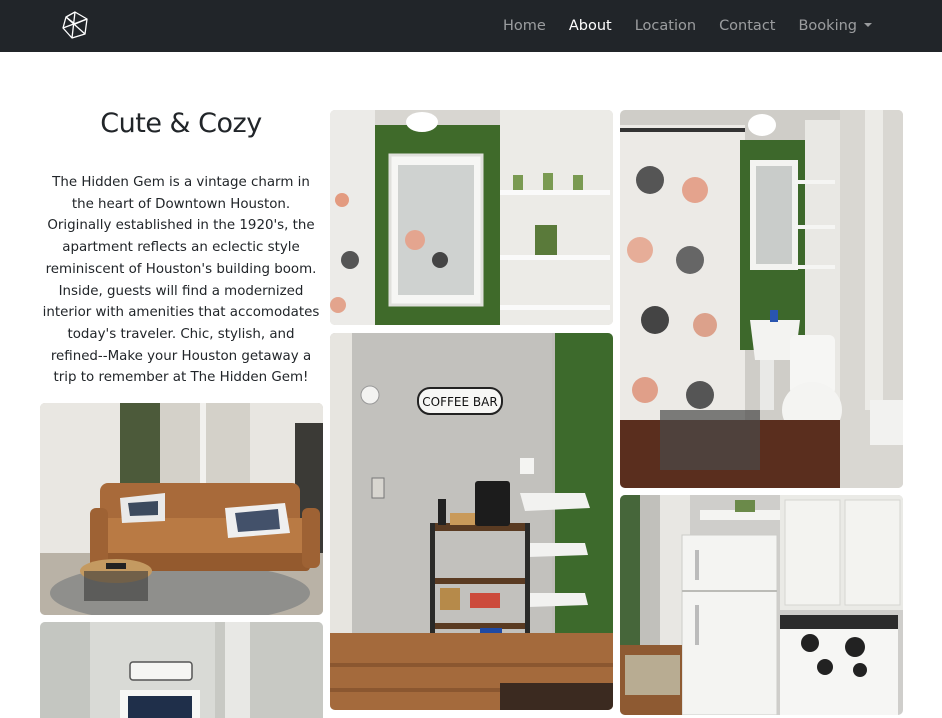 The height and width of the screenshot is (718, 942). I want to click on bathroom-shelves-photo, so click(471, 217).